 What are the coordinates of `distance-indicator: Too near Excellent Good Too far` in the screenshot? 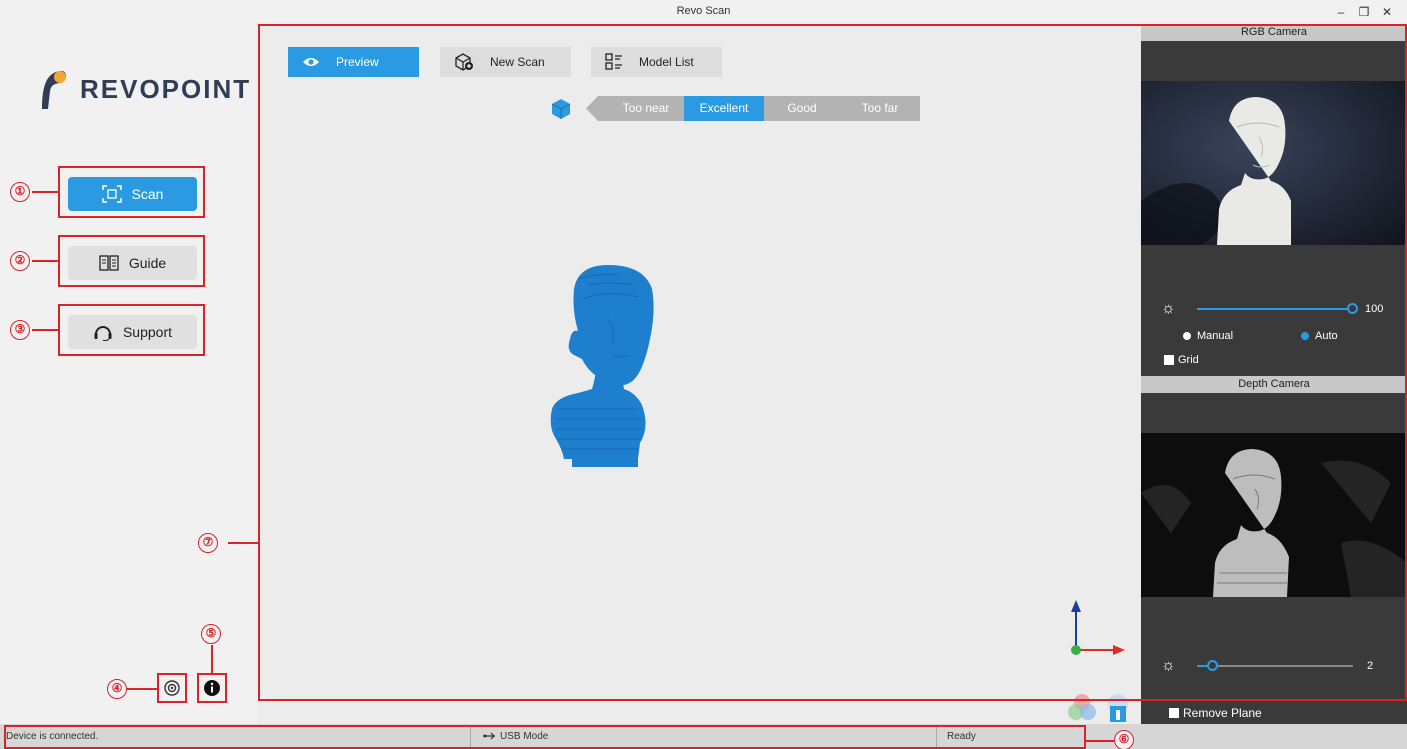 It's located at (735, 108).